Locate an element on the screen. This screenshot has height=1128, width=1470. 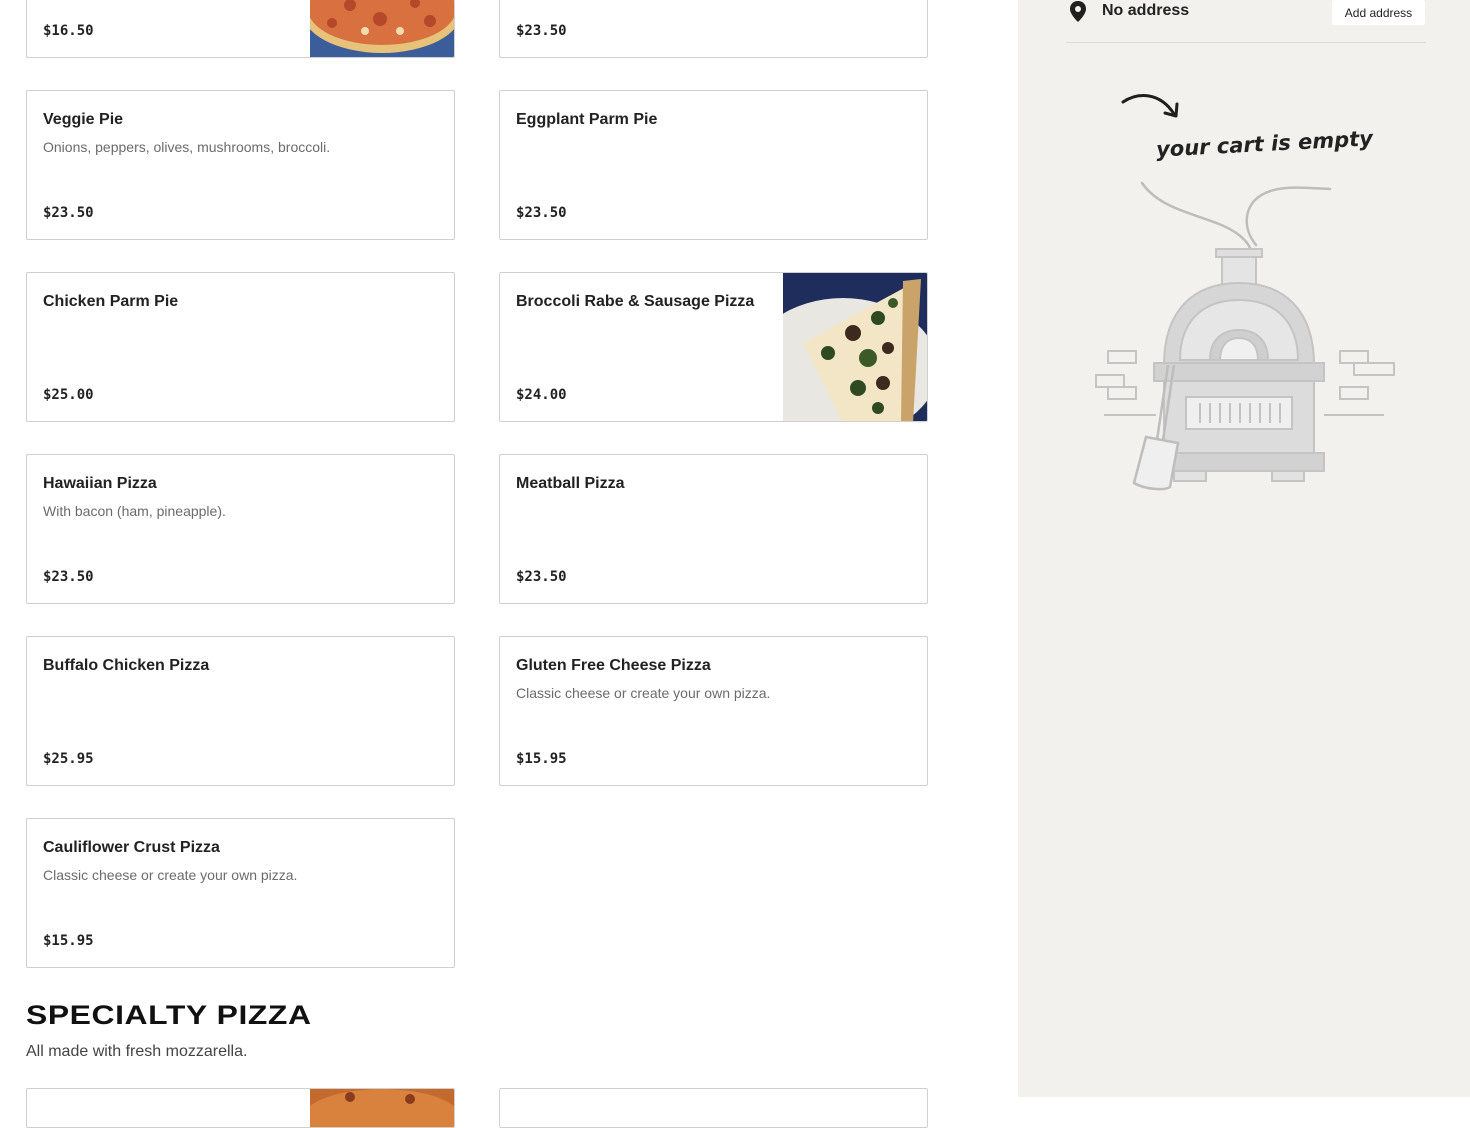
add-address-button: Add address is located at coordinates (1378, 12).